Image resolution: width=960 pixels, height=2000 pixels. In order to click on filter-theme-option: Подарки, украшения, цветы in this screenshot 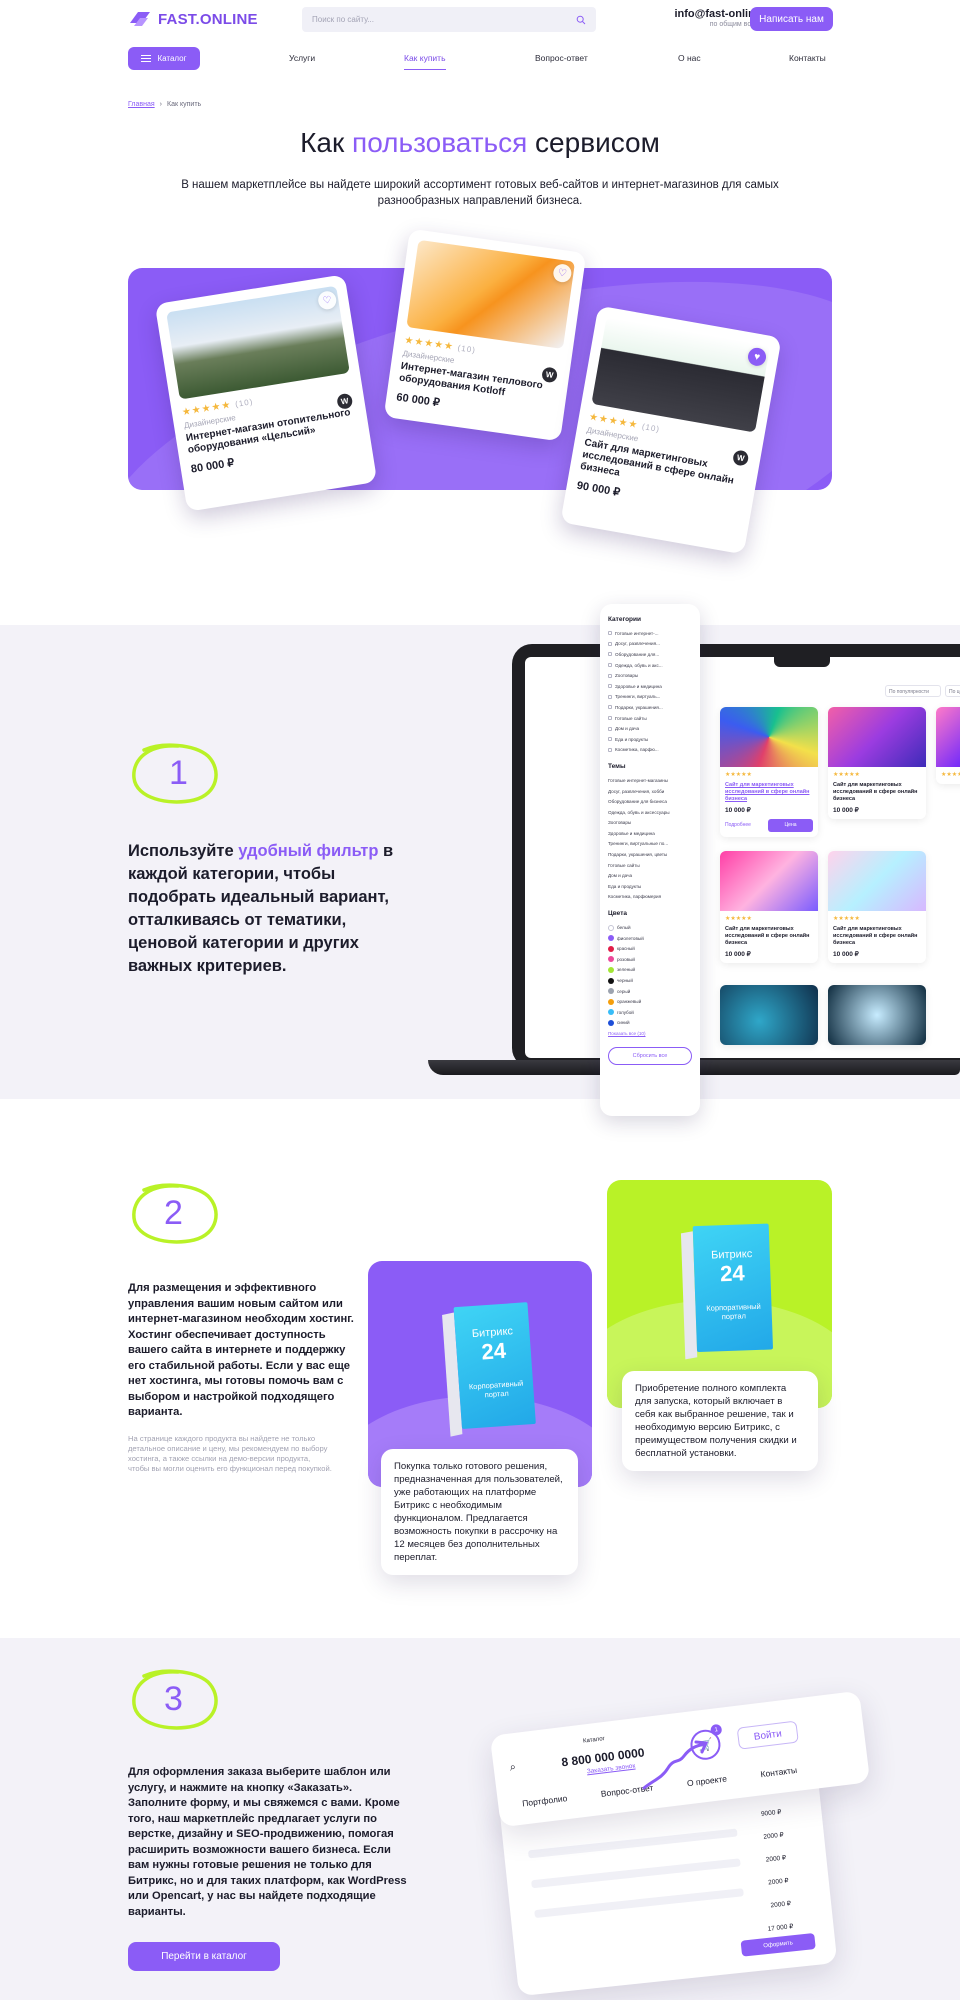, I will do `click(650, 854)`.